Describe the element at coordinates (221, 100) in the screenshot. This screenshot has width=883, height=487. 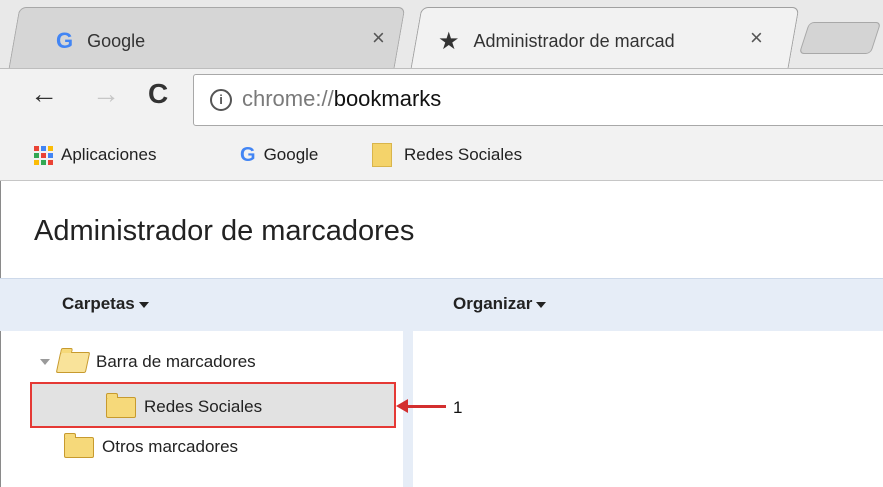
I see `info-icon: i` at that location.